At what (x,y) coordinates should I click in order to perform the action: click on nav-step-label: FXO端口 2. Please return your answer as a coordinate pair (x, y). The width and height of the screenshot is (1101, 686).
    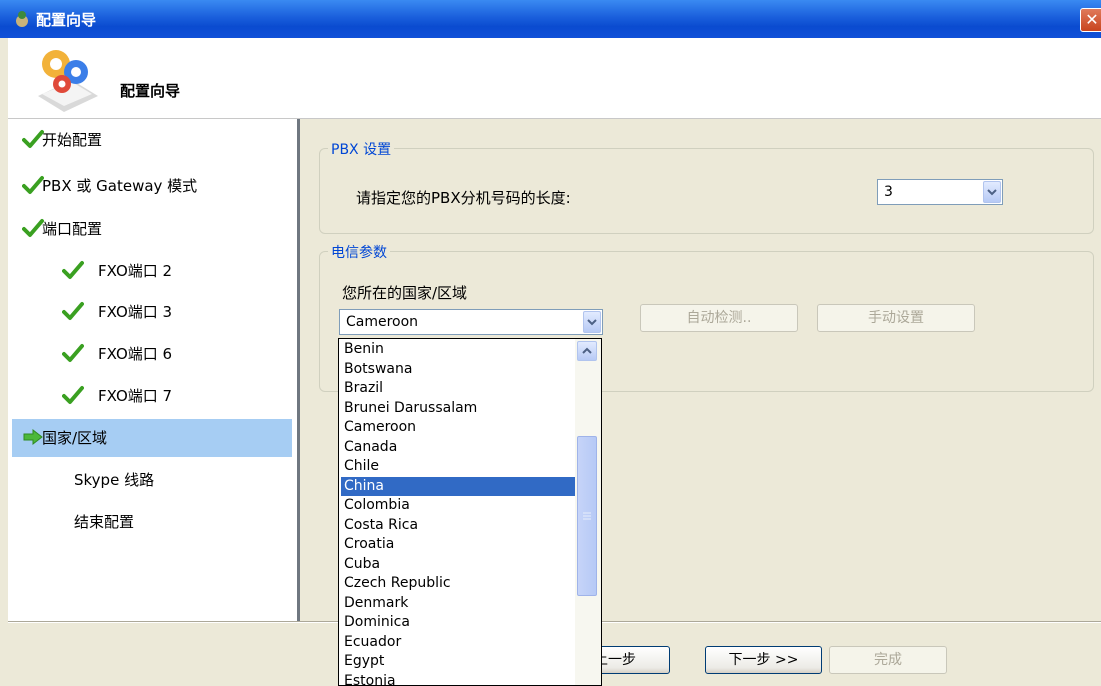
    Looking at the image, I should click on (135, 271).